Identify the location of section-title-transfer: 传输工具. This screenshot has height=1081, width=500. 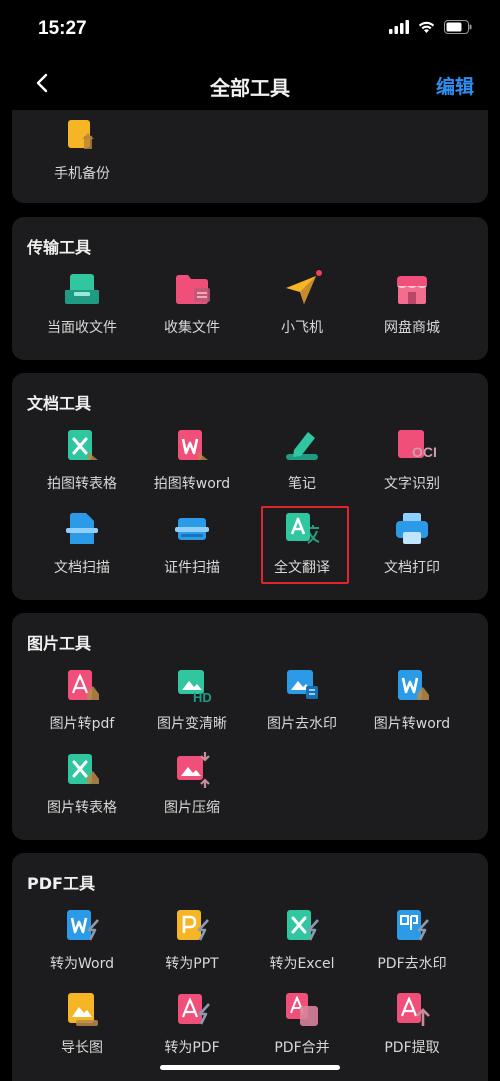
(59, 247).